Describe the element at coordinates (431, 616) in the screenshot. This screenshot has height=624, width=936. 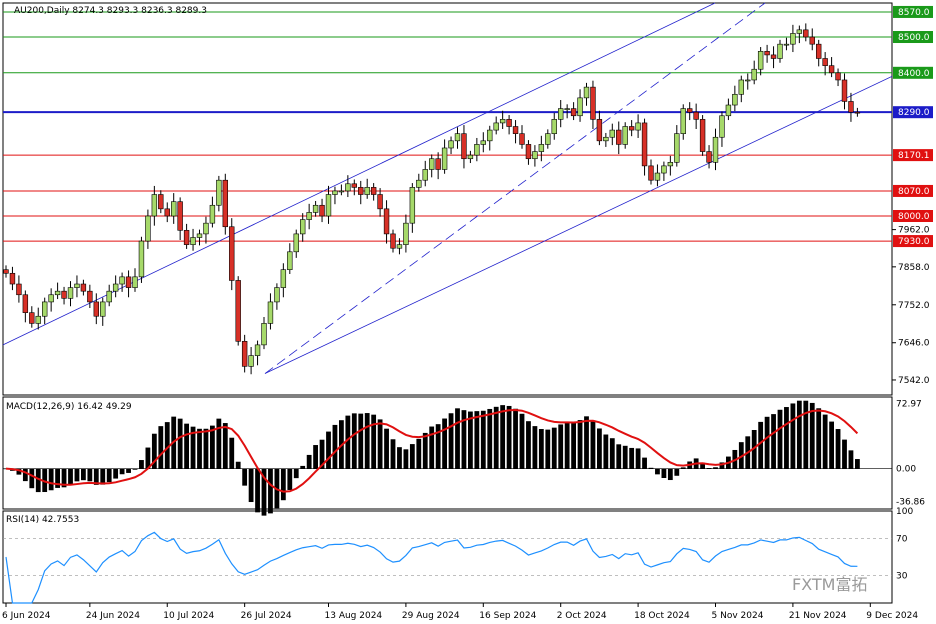
I see `x-tick-label-5: 29 Aug 2024` at that location.